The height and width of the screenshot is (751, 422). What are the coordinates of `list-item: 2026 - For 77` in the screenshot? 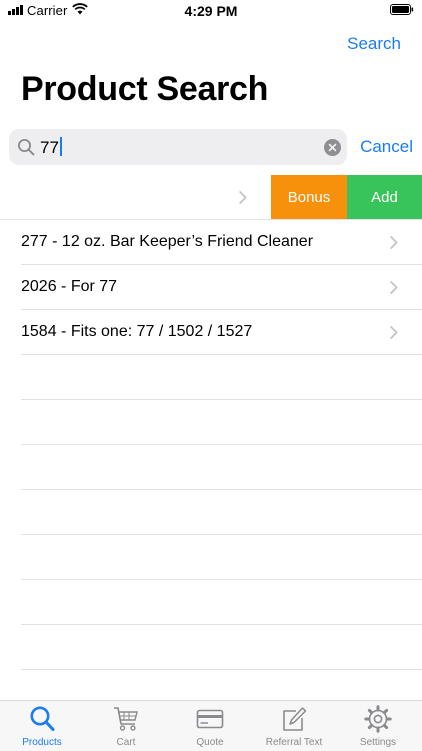 It's located at (221, 287).